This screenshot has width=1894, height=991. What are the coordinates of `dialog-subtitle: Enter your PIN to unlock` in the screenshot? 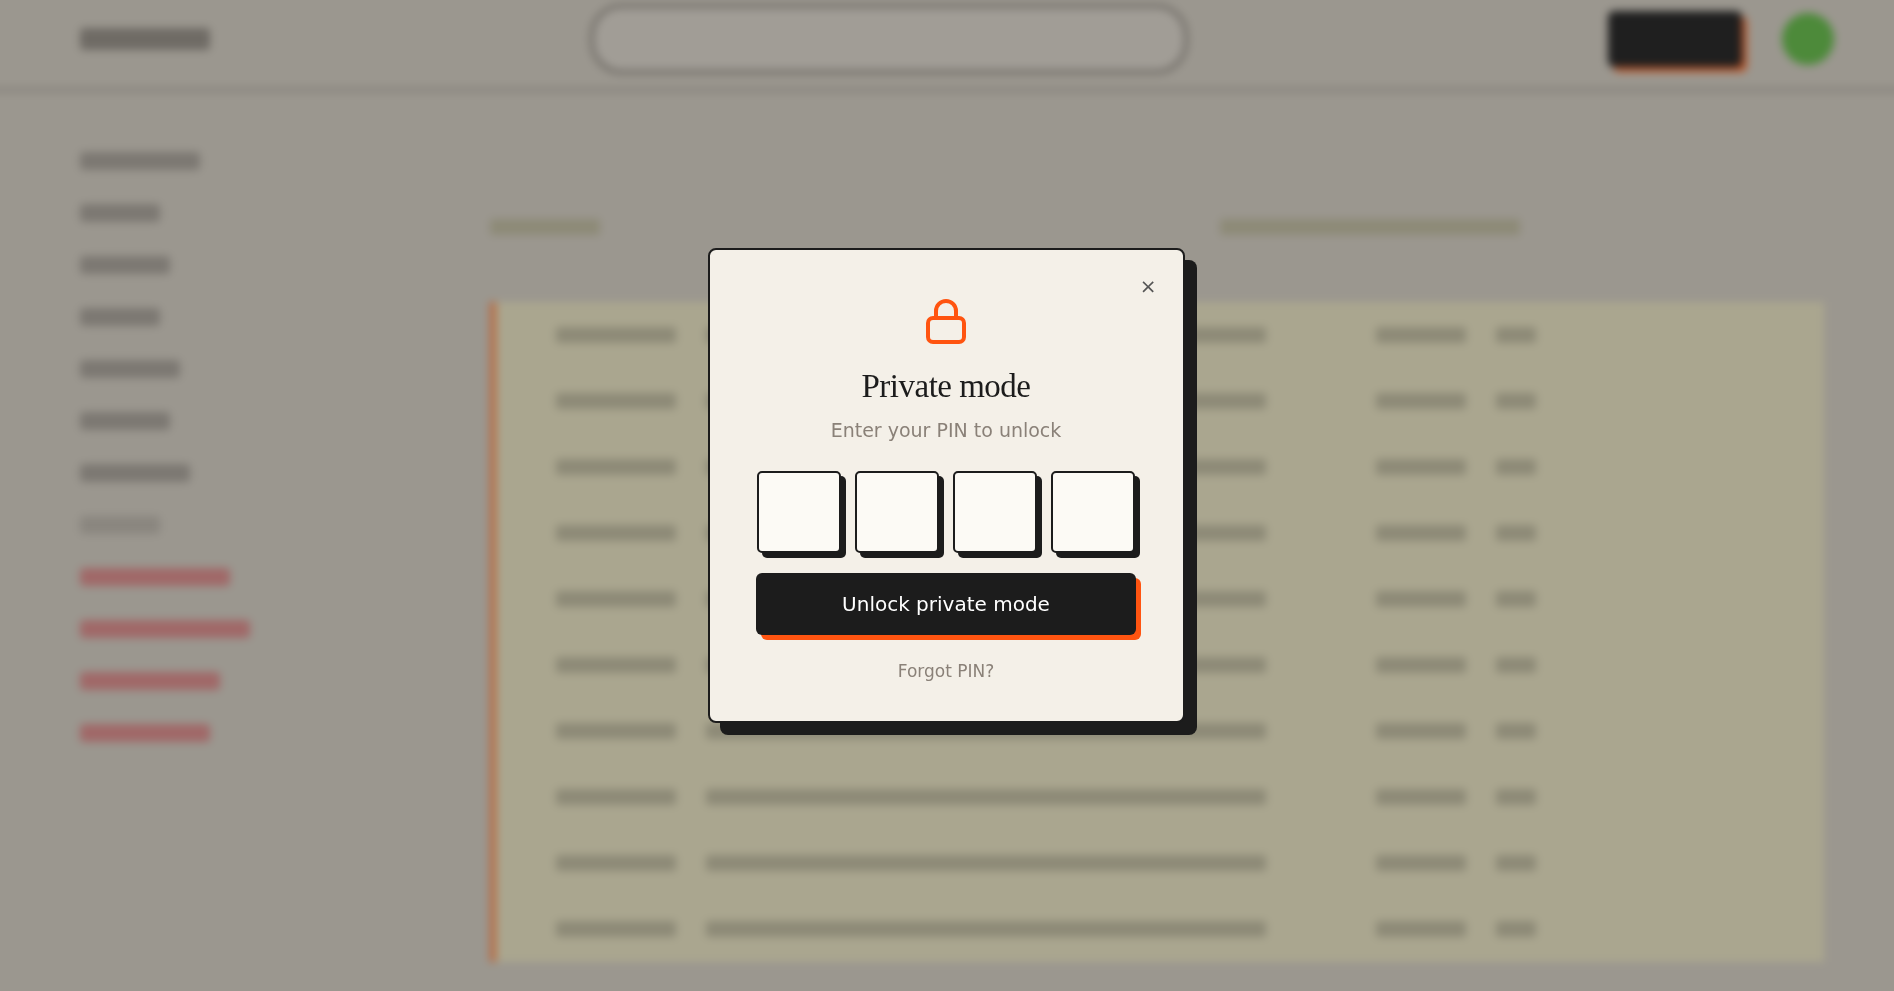 It's located at (946, 430).